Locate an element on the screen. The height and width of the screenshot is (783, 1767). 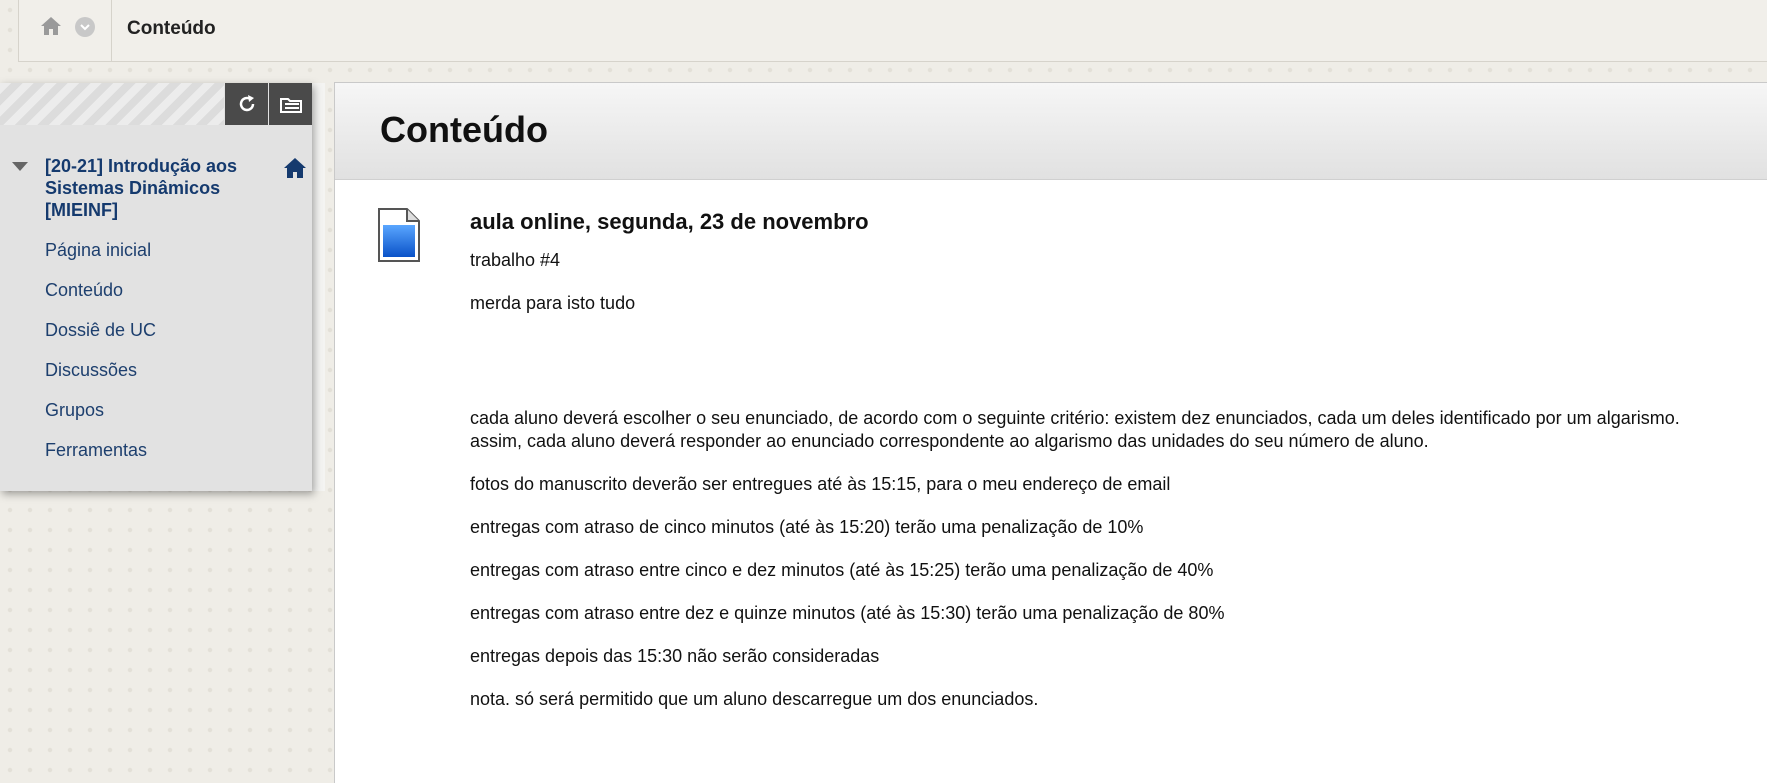
page-title: Conteúdo is located at coordinates (464, 129).